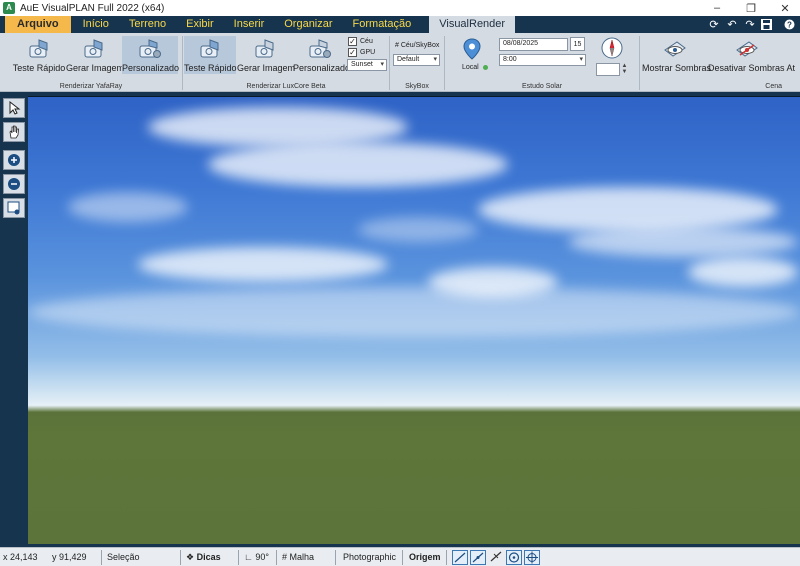 This screenshot has height=566, width=800. I want to click on group-yafaray-label: Renderizar YafaRay, so click(91, 86).